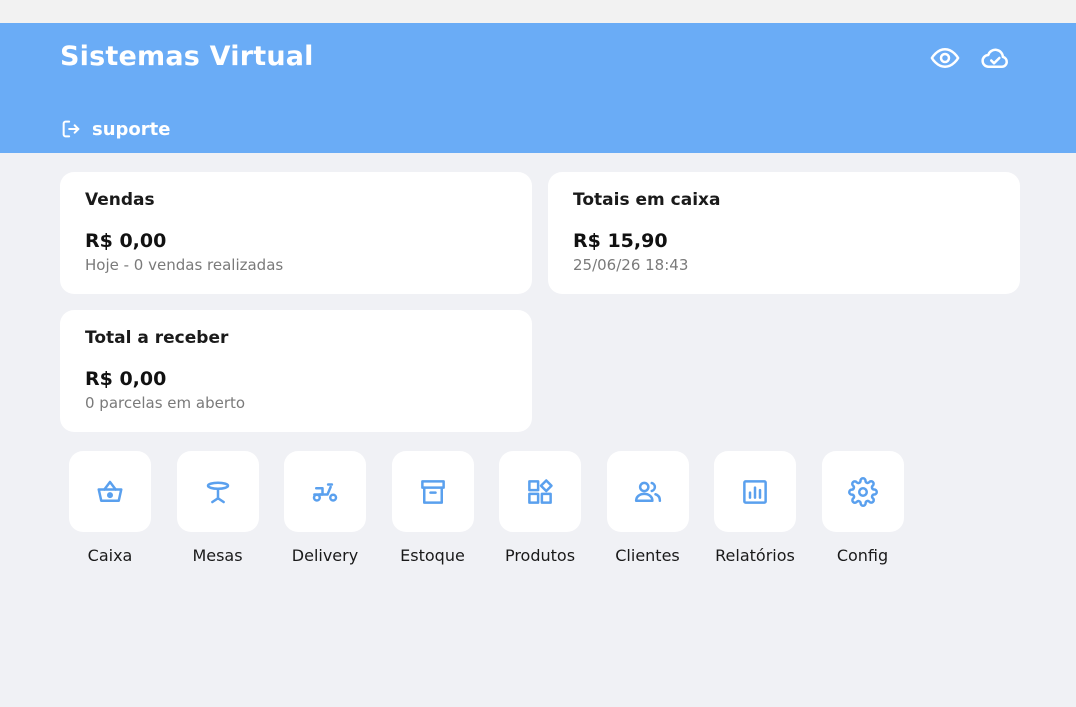 The image size is (1076, 707). Describe the element at coordinates (110, 555) in the screenshot. I see `shortcut-label: Caixa` at that location.